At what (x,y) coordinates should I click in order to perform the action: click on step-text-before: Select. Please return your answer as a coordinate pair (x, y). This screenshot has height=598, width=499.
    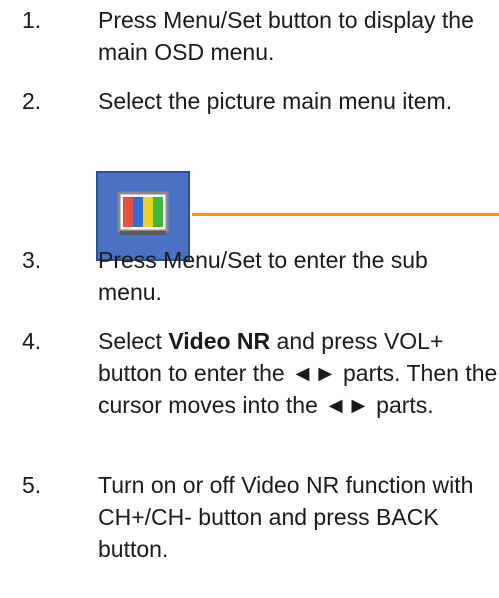
    Looking at the image, I should click on (133, 341).